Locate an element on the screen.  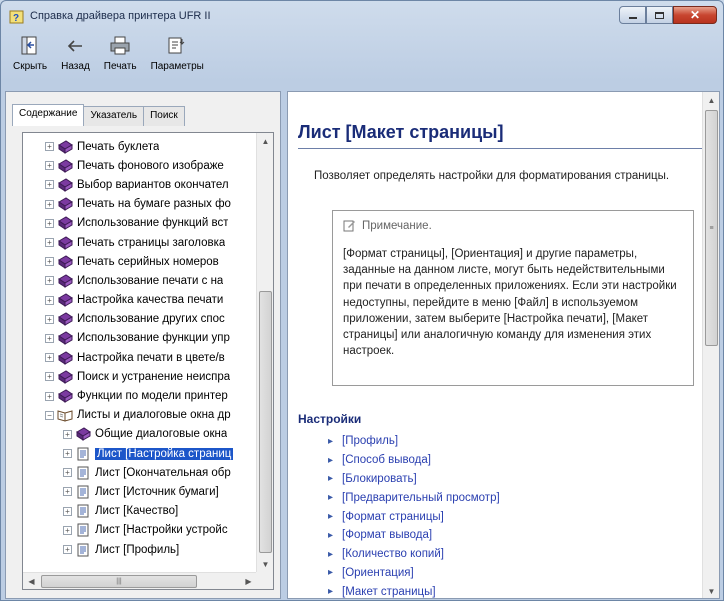
tree-horizontal-scrollbar: ◀ ||| ▶ is located at coordinates (140, 580).